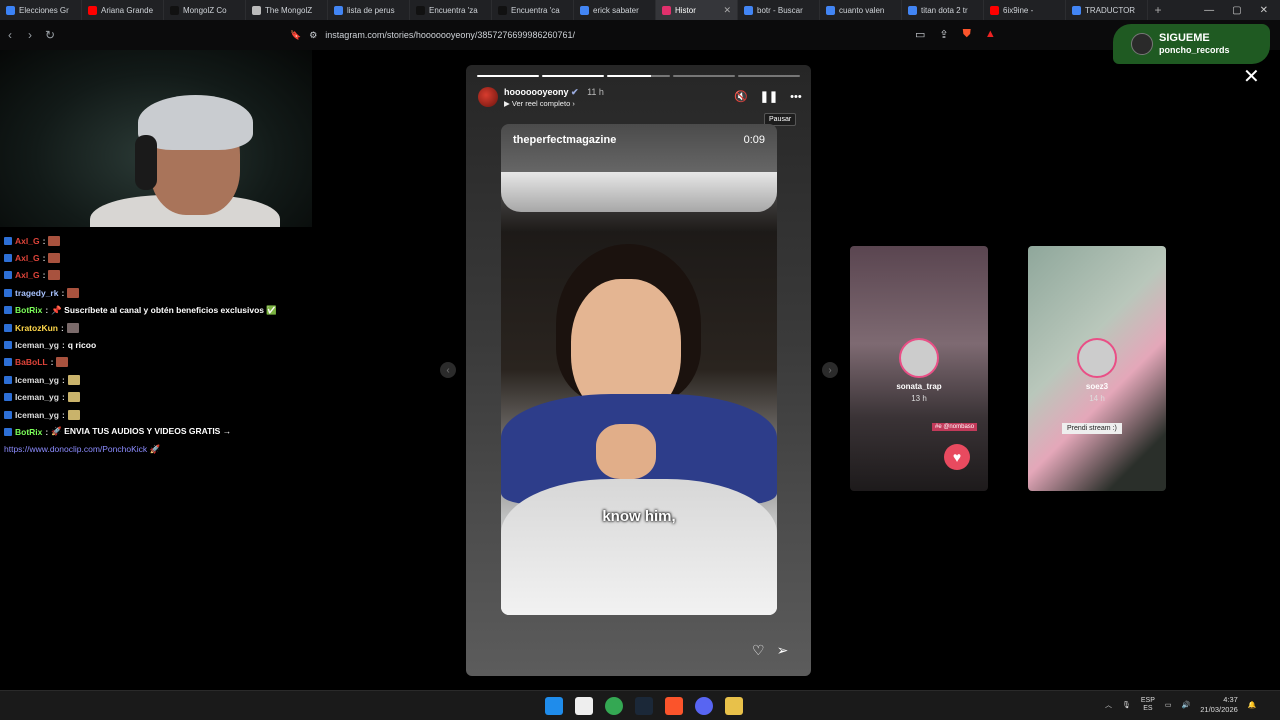 This screenshot has width=1280, height=720. Describe the element at coordinates (639, 369) in the screenshot. I see `story-video: theperfectmagazine 0:09 know him,` at that location.